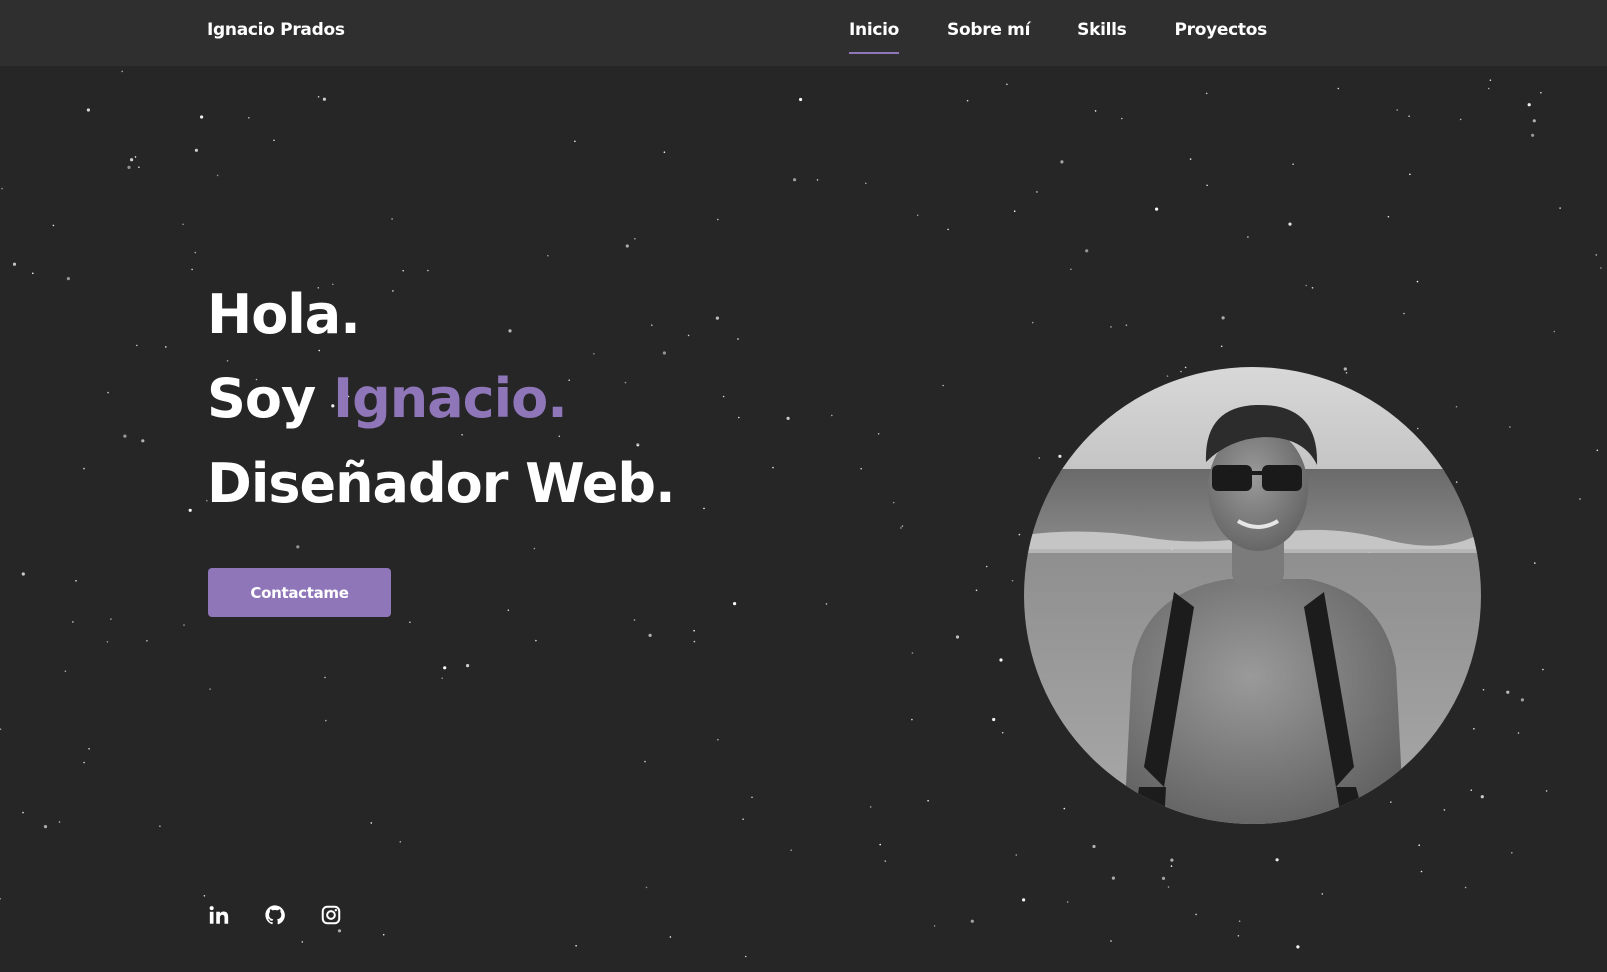 This screenshot has width=1607, height=972. What do you see at coordinates (450, 398) in the screenshot?
I see `hero-name: Ignacio.` at bounding box center [450, 398].